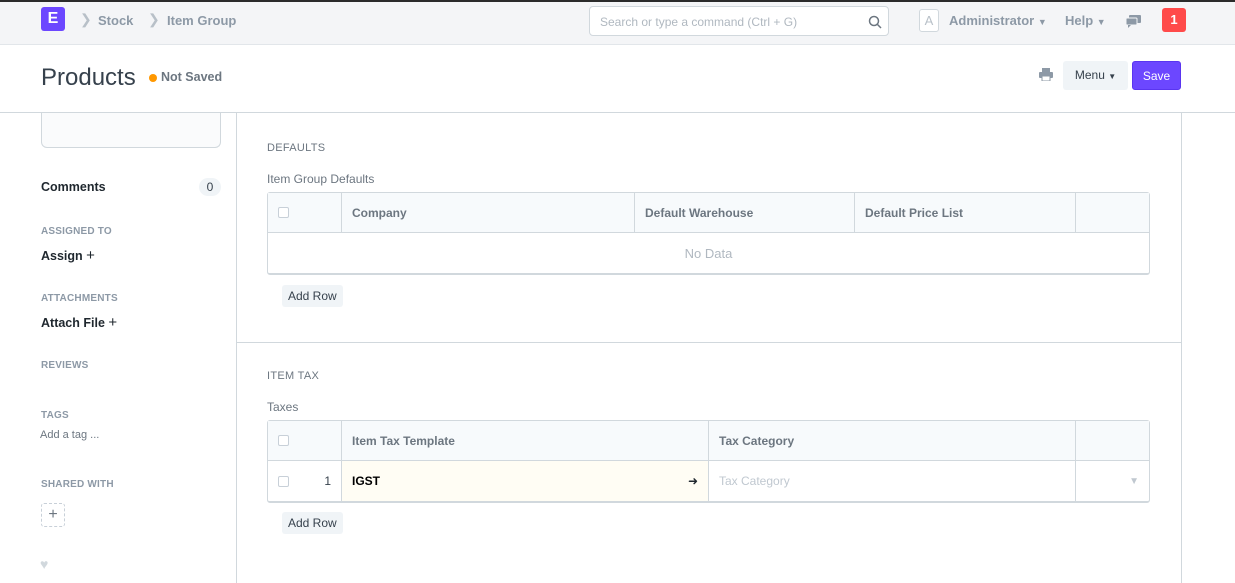 The height and width of the screenshot is (583, 1235). I want to click on menu-label: Menu, so click(1089, 75).